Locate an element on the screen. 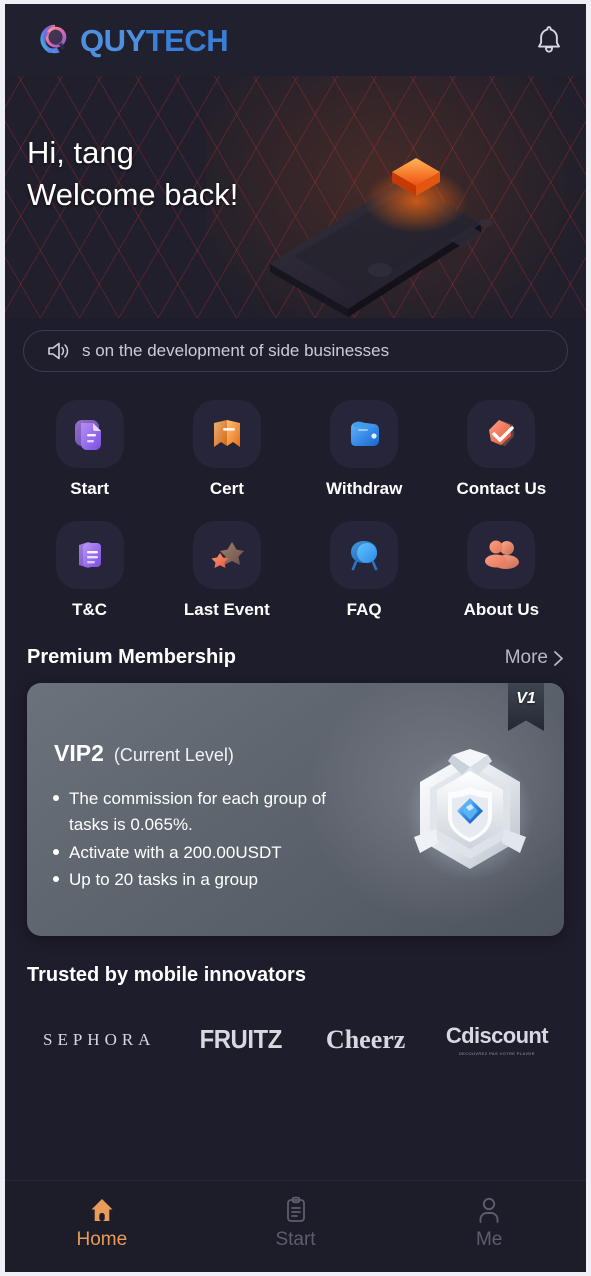 The image size is (591, 1276). quick-action-label: FAQ is located at coordinates (364, 609).